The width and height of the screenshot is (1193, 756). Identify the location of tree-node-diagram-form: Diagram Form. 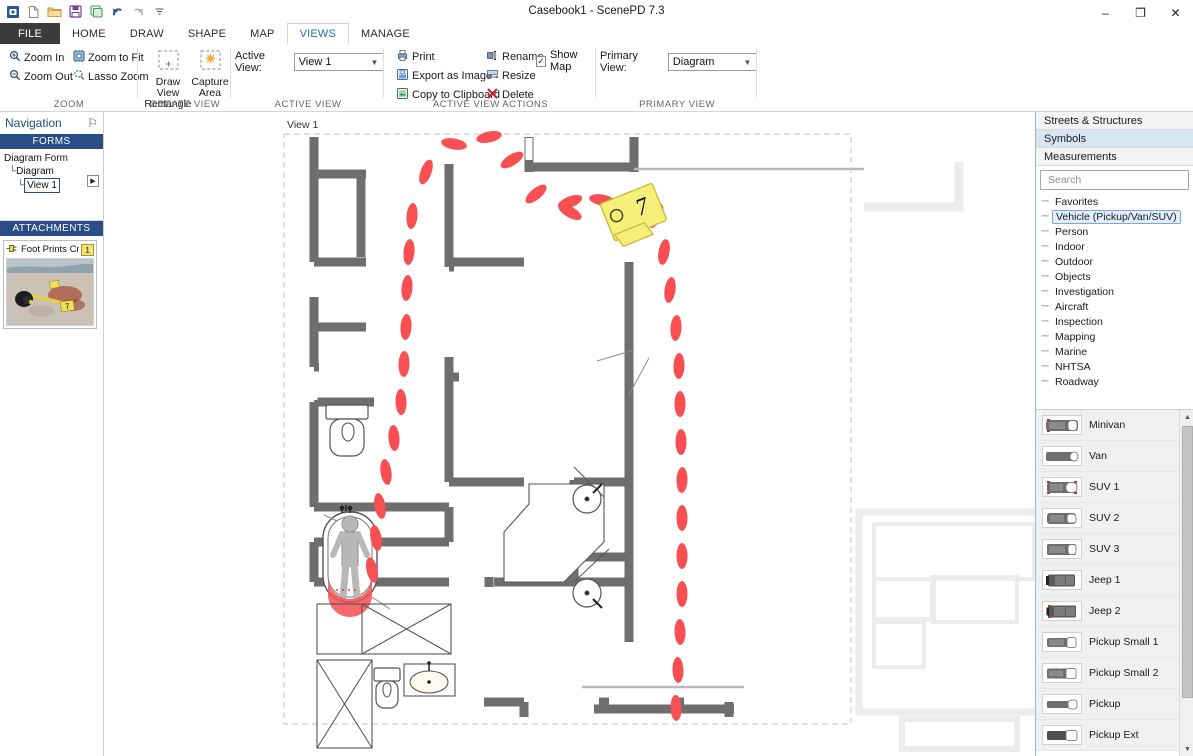
(51, 158).